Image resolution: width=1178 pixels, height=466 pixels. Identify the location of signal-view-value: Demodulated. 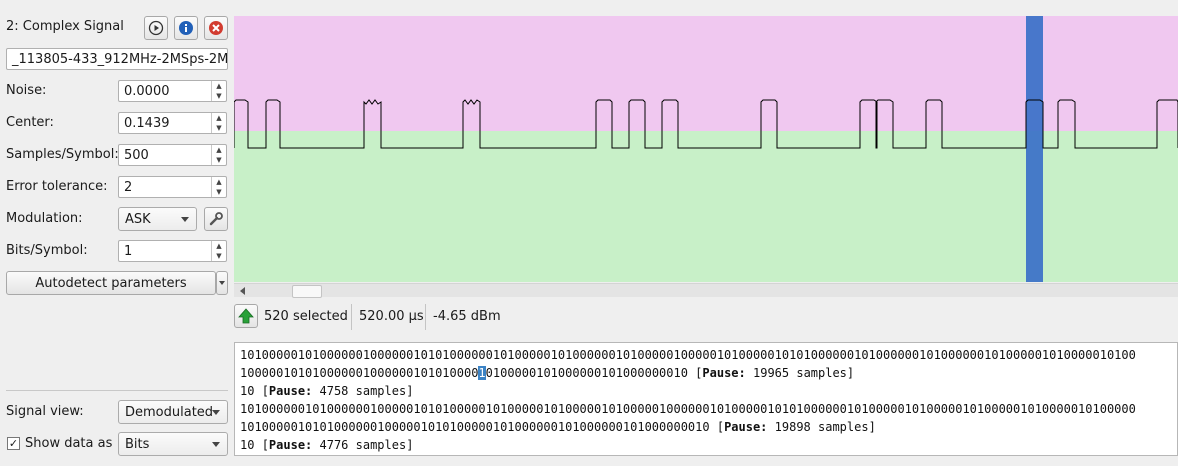
(169, 412).